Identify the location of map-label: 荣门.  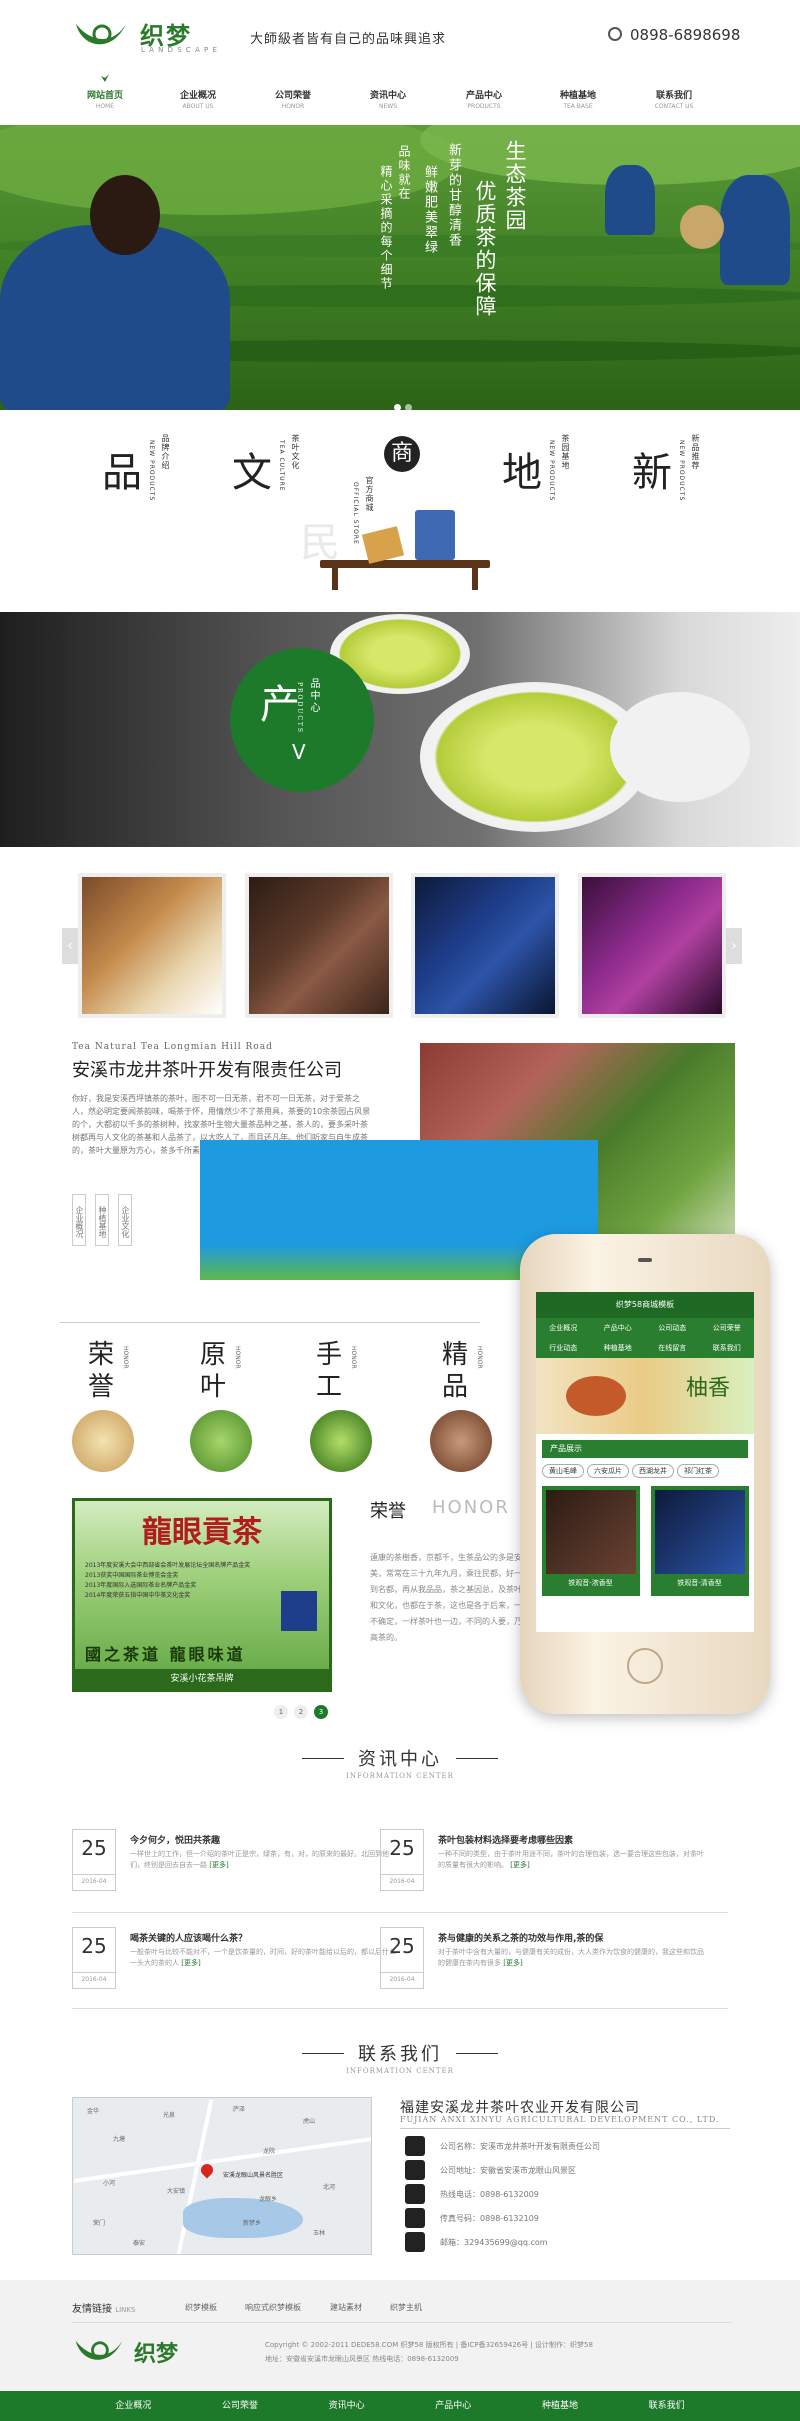
(99, 2223).